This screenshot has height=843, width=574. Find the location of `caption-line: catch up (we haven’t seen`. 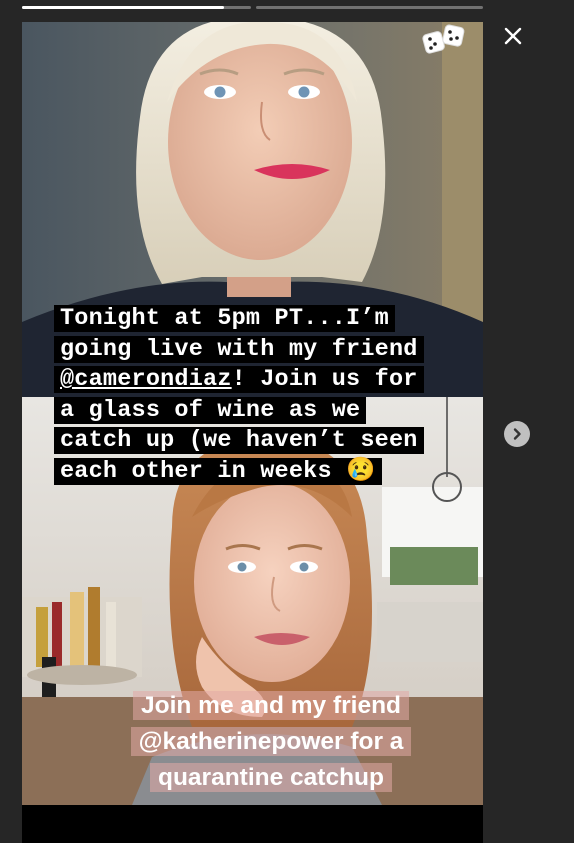

caption-line: catch up (we haven’t seen is located at coordinates (239, 441).